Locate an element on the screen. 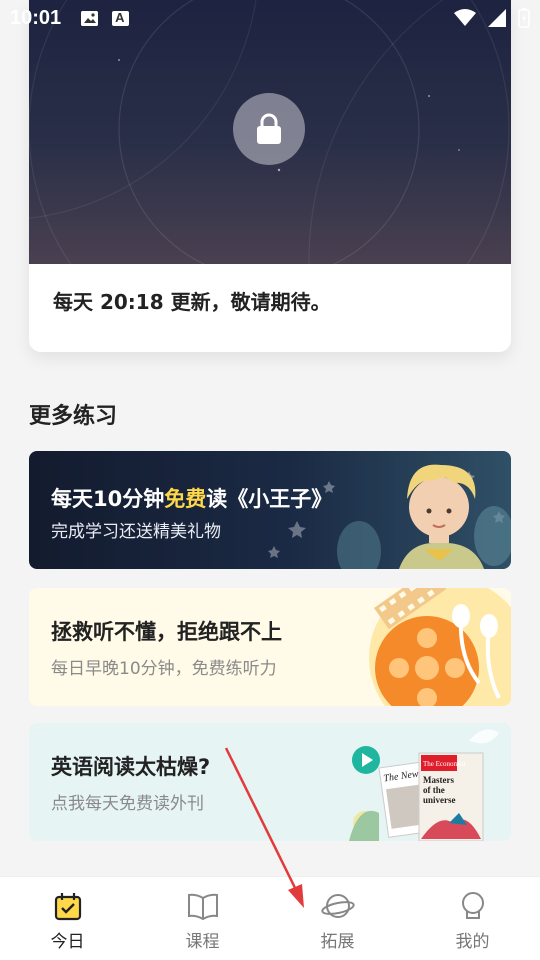 This screenshot has height=960, width=540. magazine-brand: The Economist is located at coordinates (444, 764).